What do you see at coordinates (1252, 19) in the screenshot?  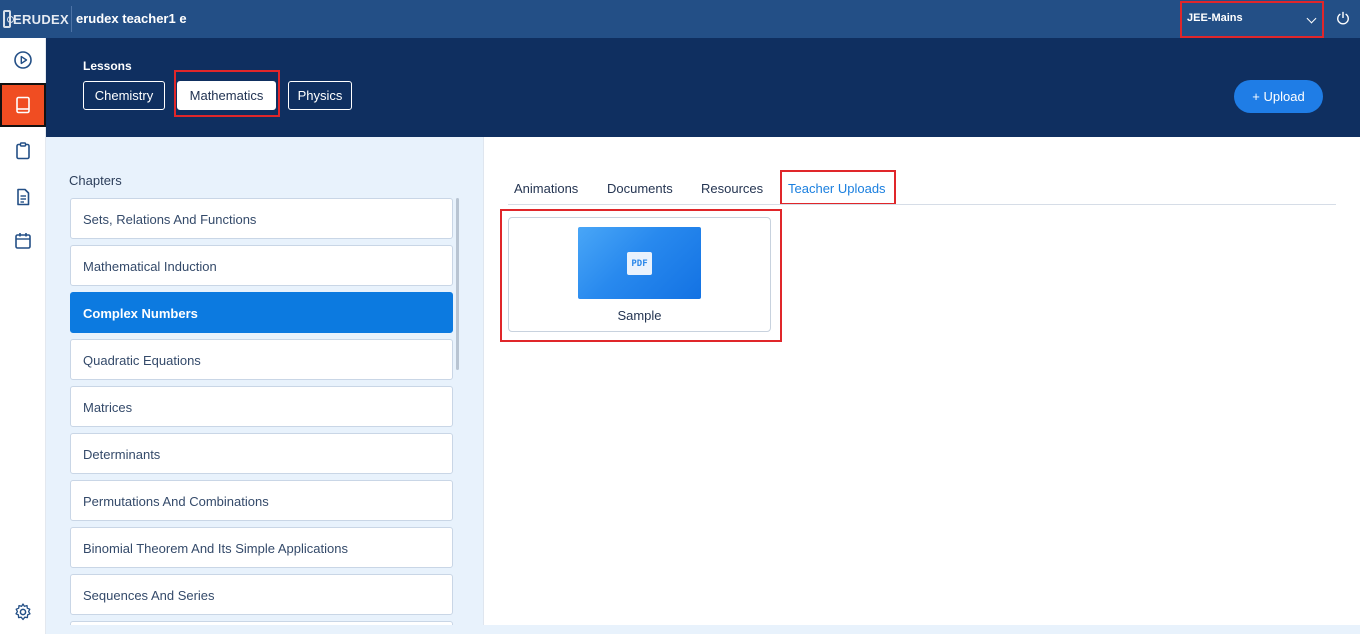 I see `exam-select-dropdown: JEE-Mains` at bounding box center [1252, 19].